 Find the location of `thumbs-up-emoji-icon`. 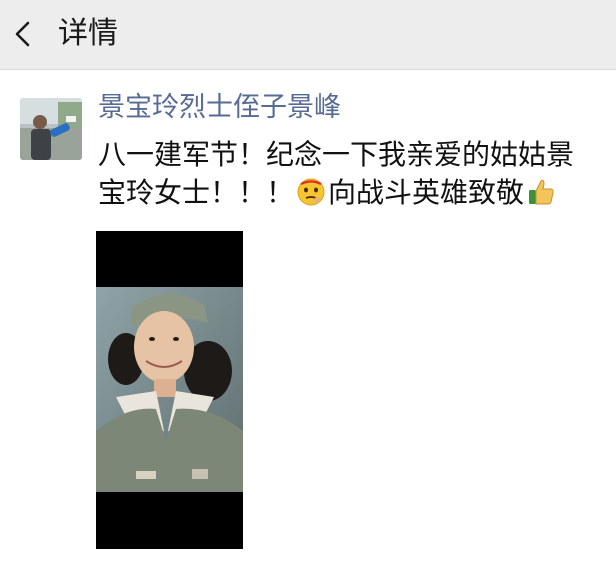

thumbs-up-emoji-icon is located at coordinates (541, 197).